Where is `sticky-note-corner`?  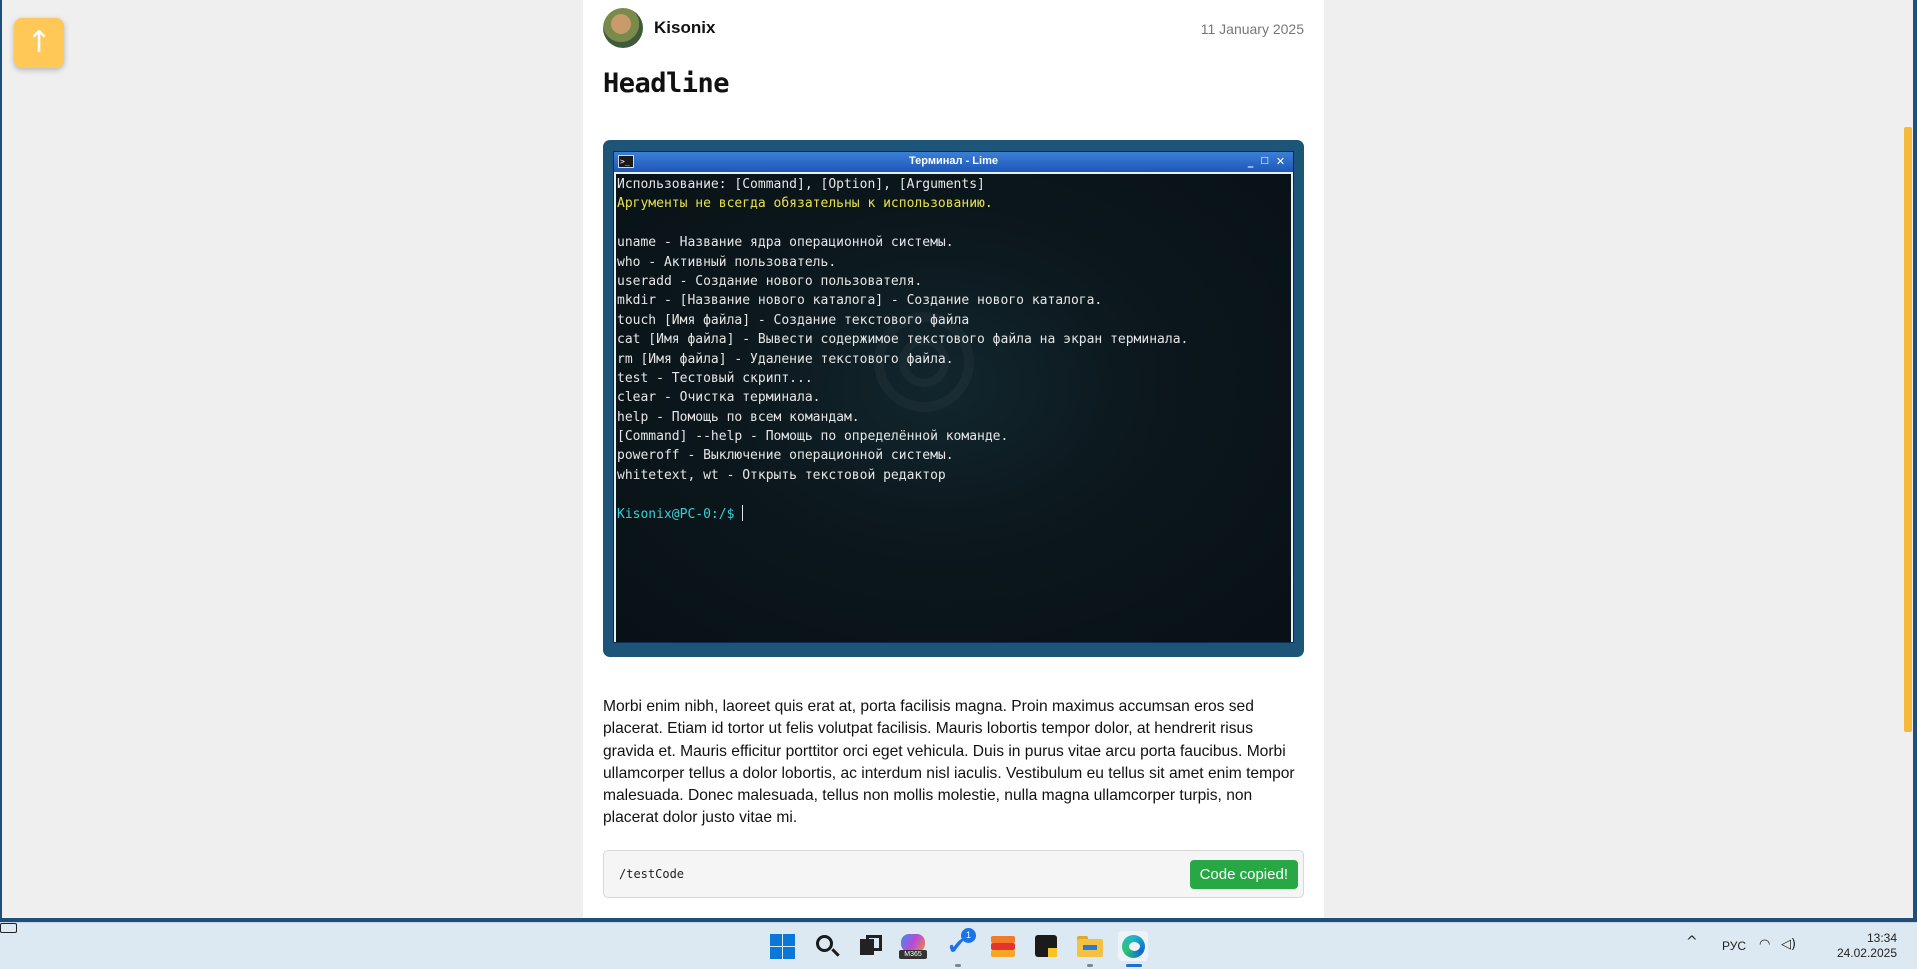
sticky-note-corner is located at coordinates (1052, 952).